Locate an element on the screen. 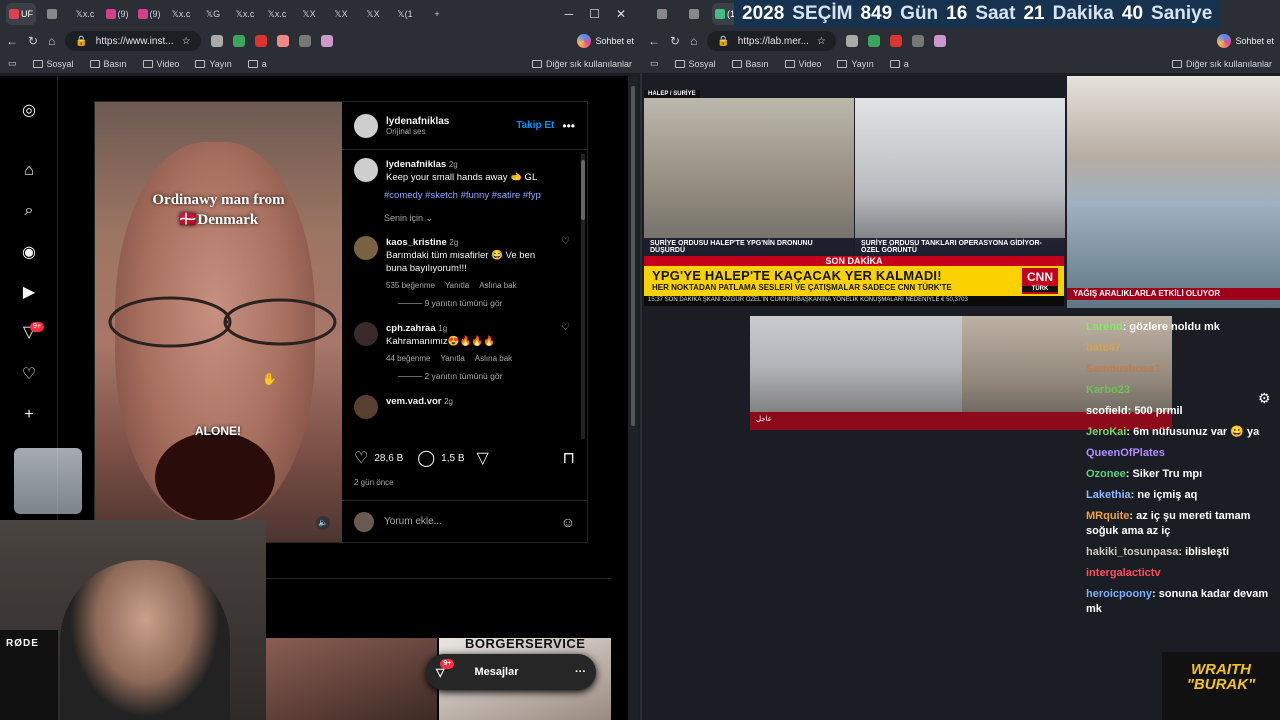 Image resolution: width=1280 pixels, height=720 pixels. chat-username: intergalactictv is located at coordinates (1123, 573).